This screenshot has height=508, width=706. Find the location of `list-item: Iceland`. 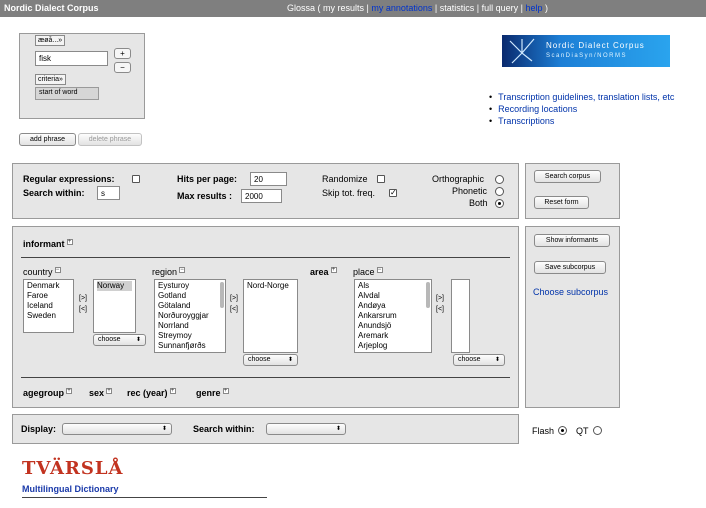

list-item: Iceland is located at coordinates (48, 306).